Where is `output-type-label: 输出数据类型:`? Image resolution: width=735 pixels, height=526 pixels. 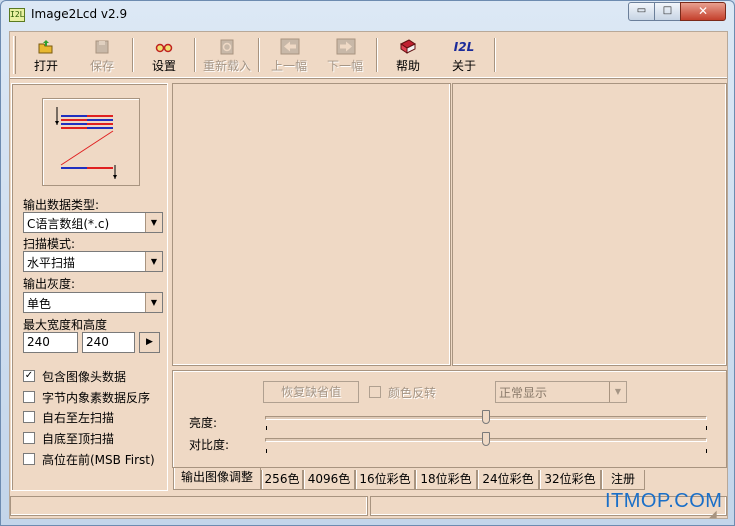 output-type-label: 输出数据类型: is located at coordinates (61, 205).